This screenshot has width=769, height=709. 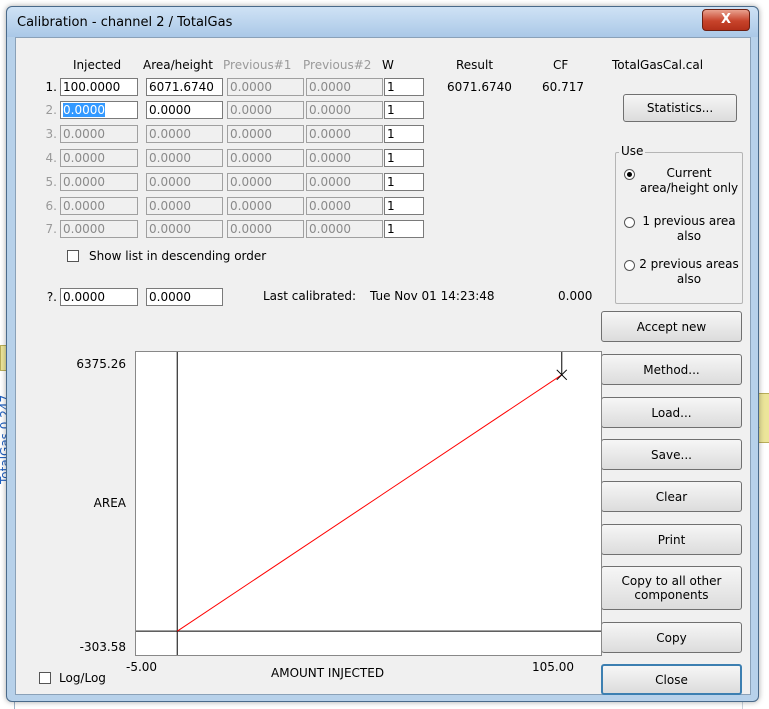 What do you see at coordinates (99, 87) in the screenshot?
I see `injected-field: 100.0000` at bounding box center [99, 87].